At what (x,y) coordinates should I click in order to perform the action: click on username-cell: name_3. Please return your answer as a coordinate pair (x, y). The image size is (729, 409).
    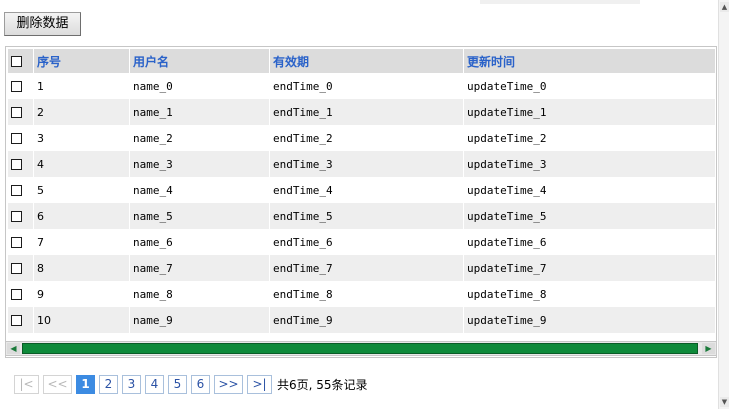
    Looking at the image, I should click on (200, 164).